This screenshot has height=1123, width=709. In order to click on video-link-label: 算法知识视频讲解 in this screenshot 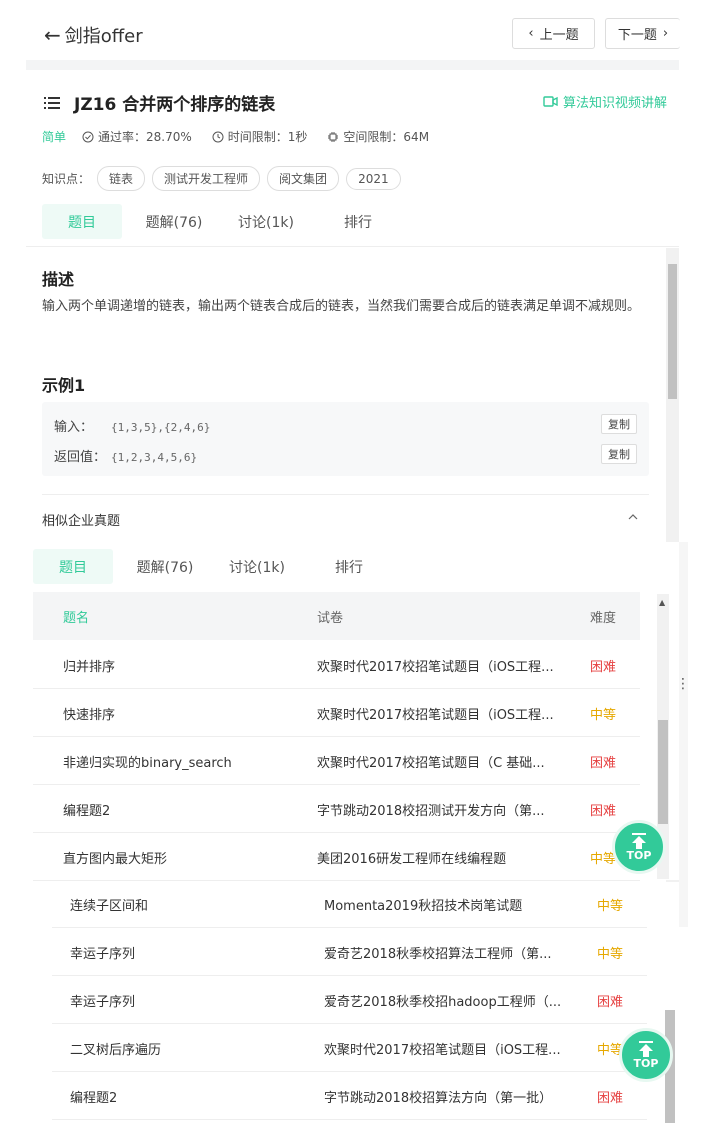, I will do `click(614, 103)`.